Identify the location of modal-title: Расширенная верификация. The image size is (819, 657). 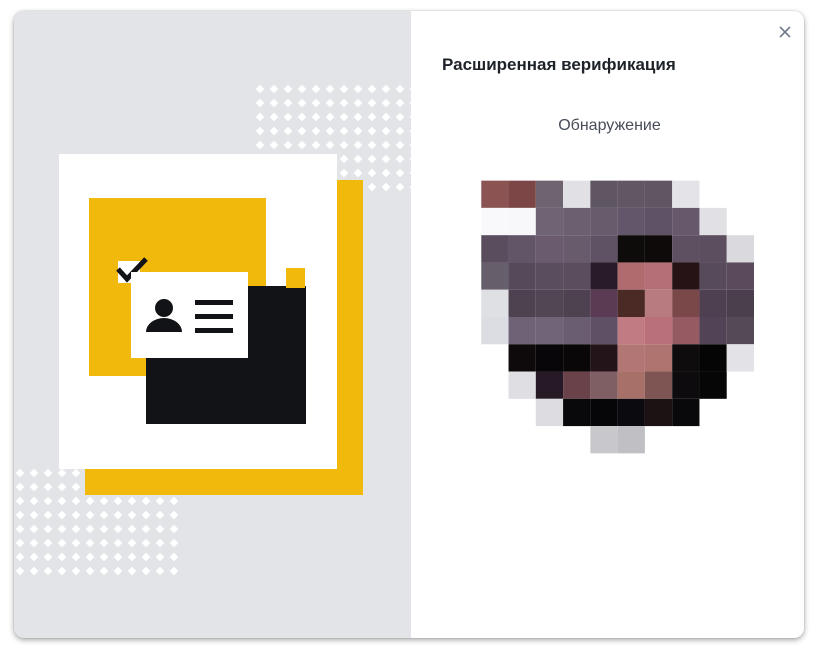
(559, 64).